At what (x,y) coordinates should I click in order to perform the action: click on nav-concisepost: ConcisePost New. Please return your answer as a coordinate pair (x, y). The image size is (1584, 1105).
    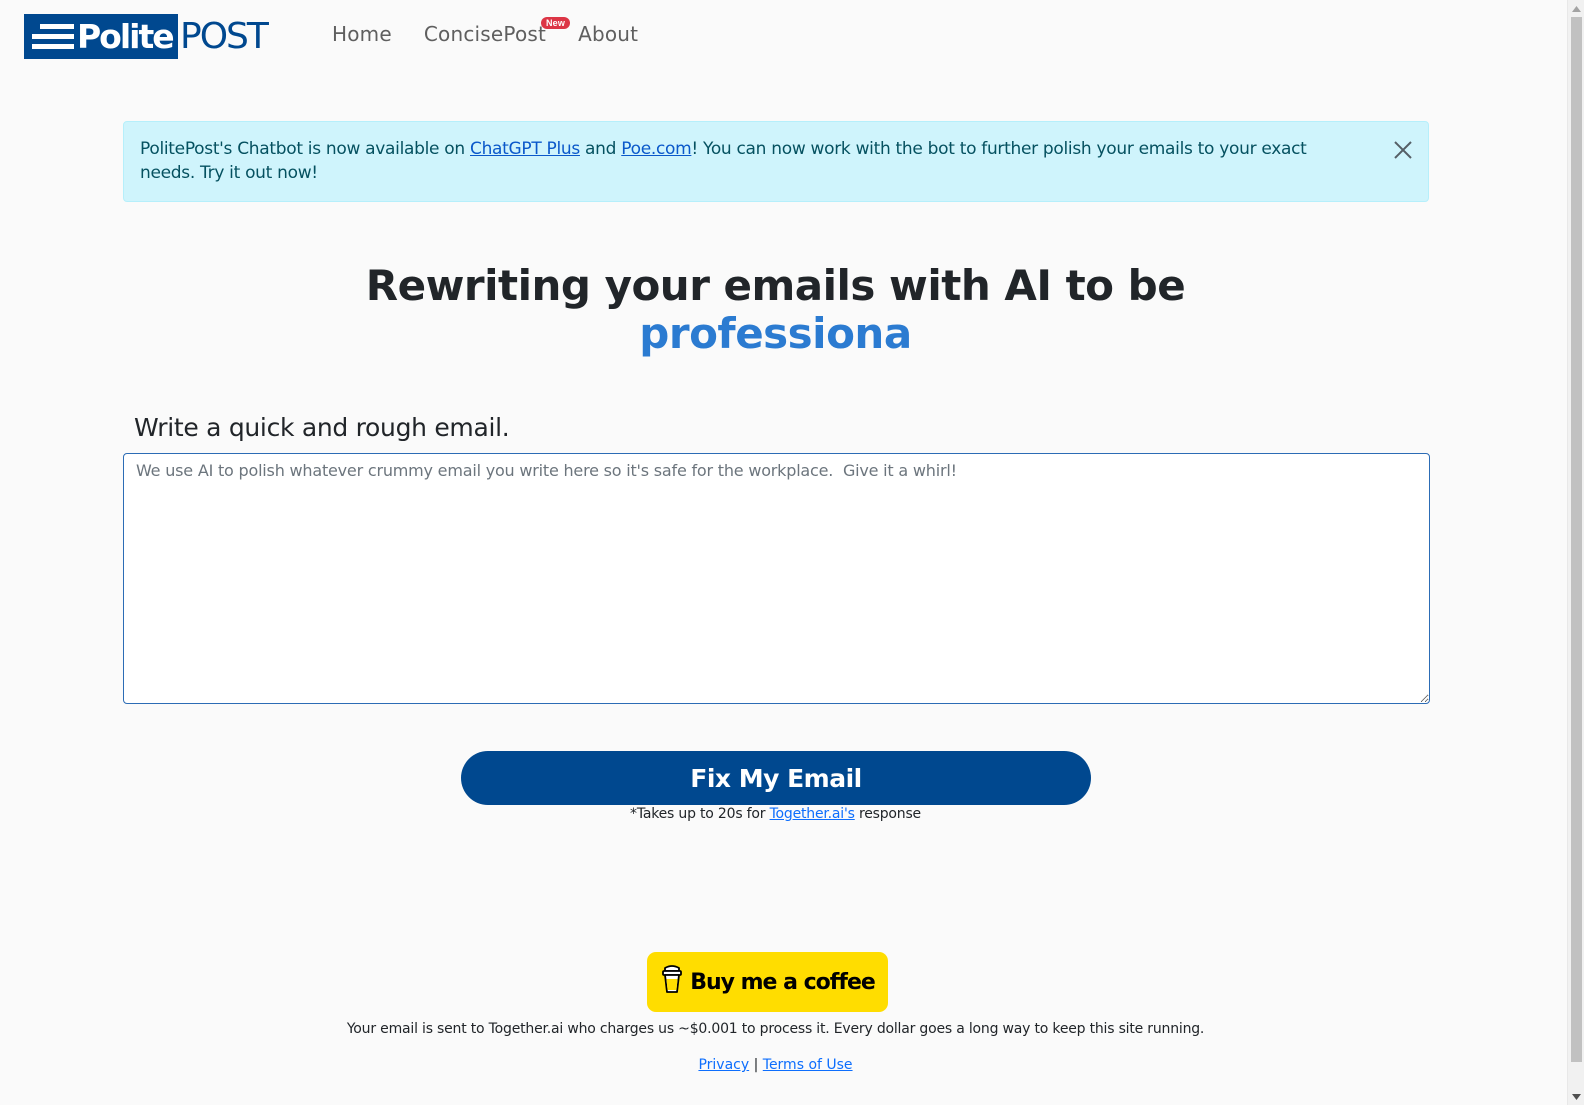
    Looking at the image, I should click on (497, 31).